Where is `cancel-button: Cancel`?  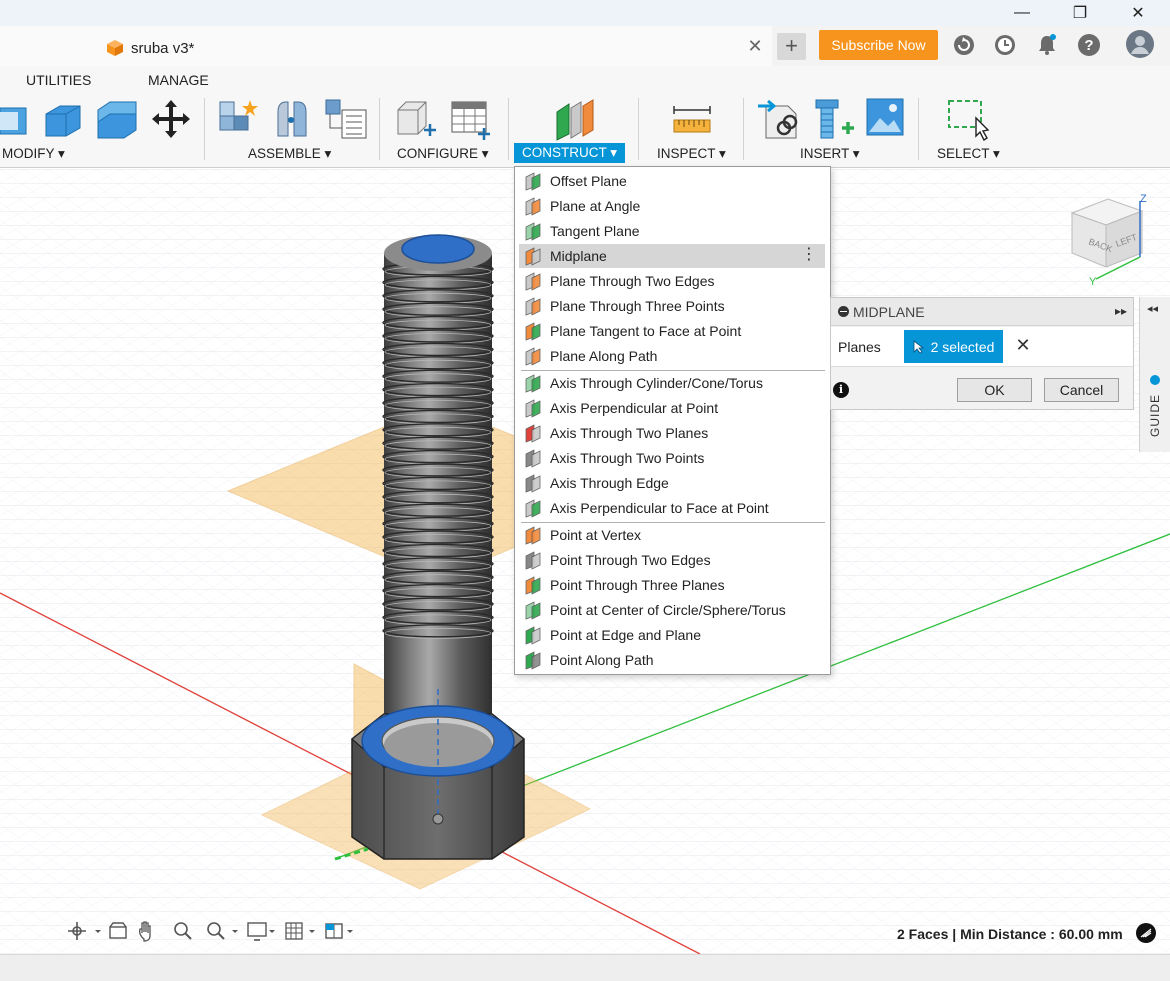
cancel-button: Cancel is located at coordinates (1081, 390).